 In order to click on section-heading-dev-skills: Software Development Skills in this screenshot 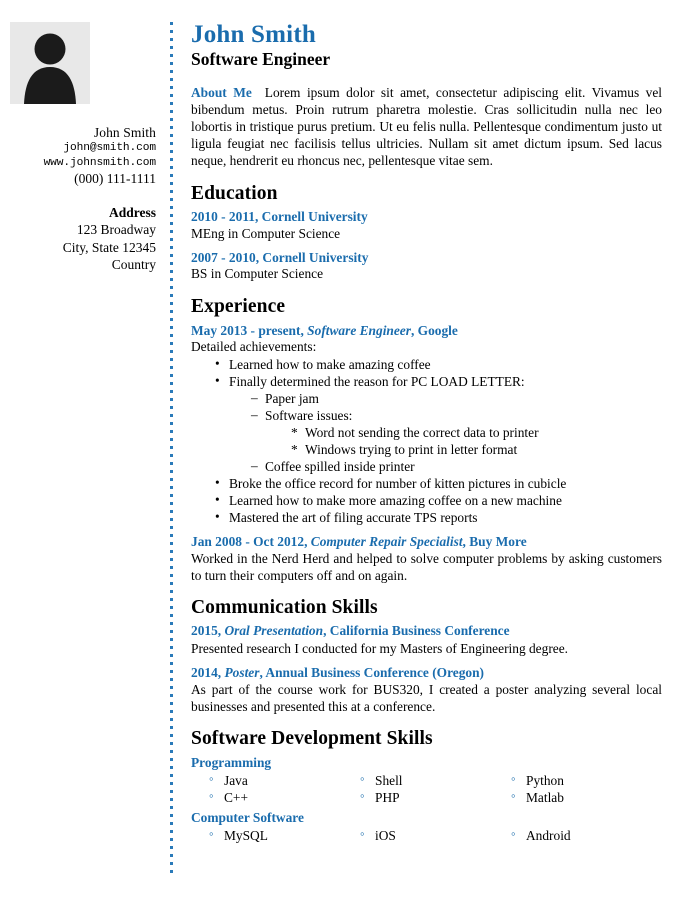, I will do `click(312, 738)`.